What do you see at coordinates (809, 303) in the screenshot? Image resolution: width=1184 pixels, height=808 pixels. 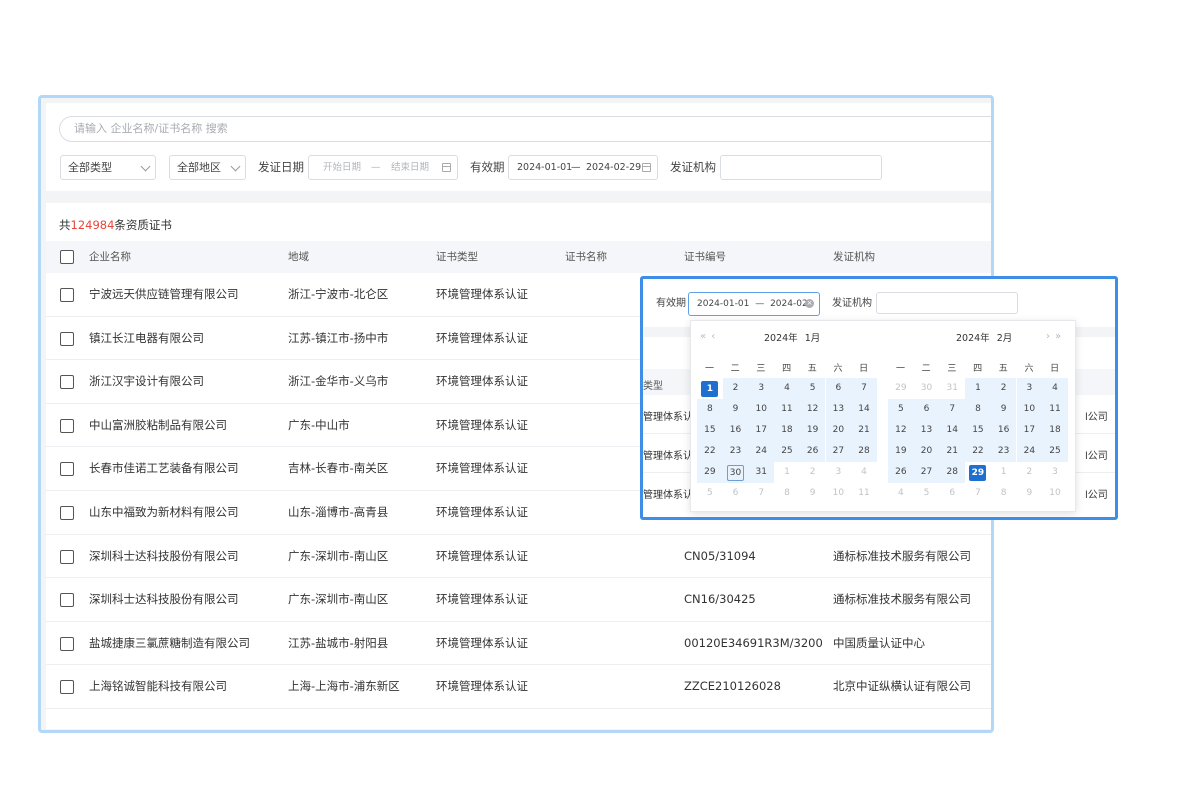 I see `clear-icon: ×` at bounding box center [809, 303].